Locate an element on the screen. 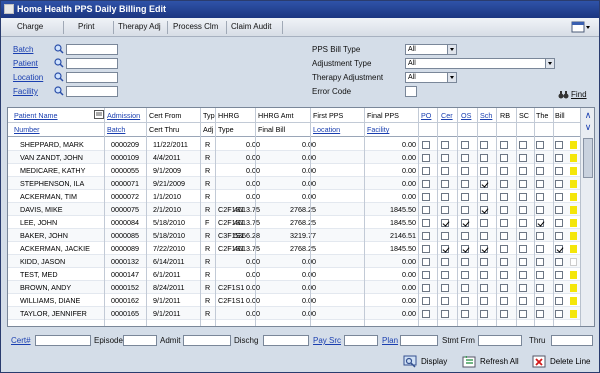  patient-label: Patient is located at coordinates (25, 63).